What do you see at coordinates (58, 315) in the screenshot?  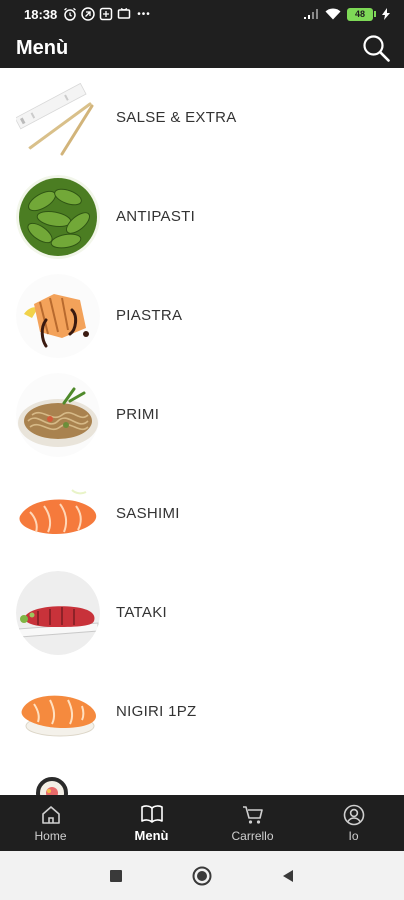 I see `grilled-salmon-image` at bounding box center [58, 315].